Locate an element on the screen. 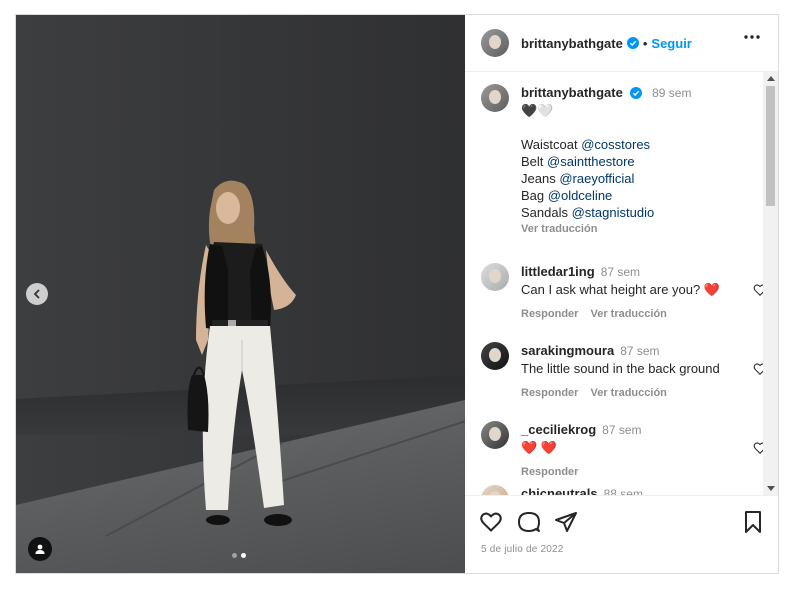  caption-line: Sandals @stagnistudio is located at coordinates (588, 212).